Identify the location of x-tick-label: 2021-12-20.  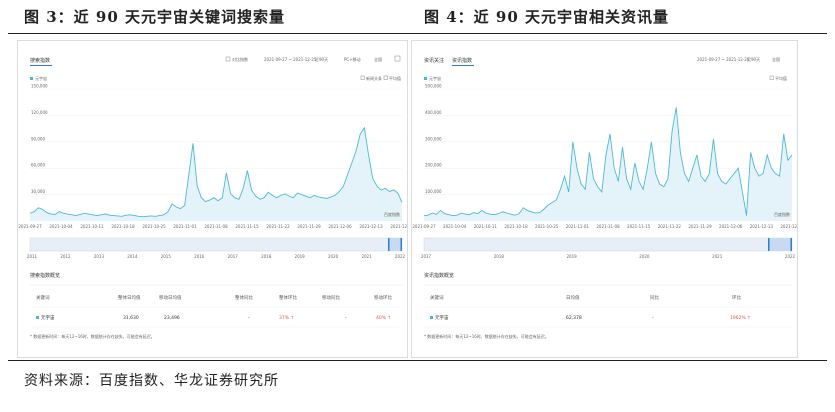
(398, 226).